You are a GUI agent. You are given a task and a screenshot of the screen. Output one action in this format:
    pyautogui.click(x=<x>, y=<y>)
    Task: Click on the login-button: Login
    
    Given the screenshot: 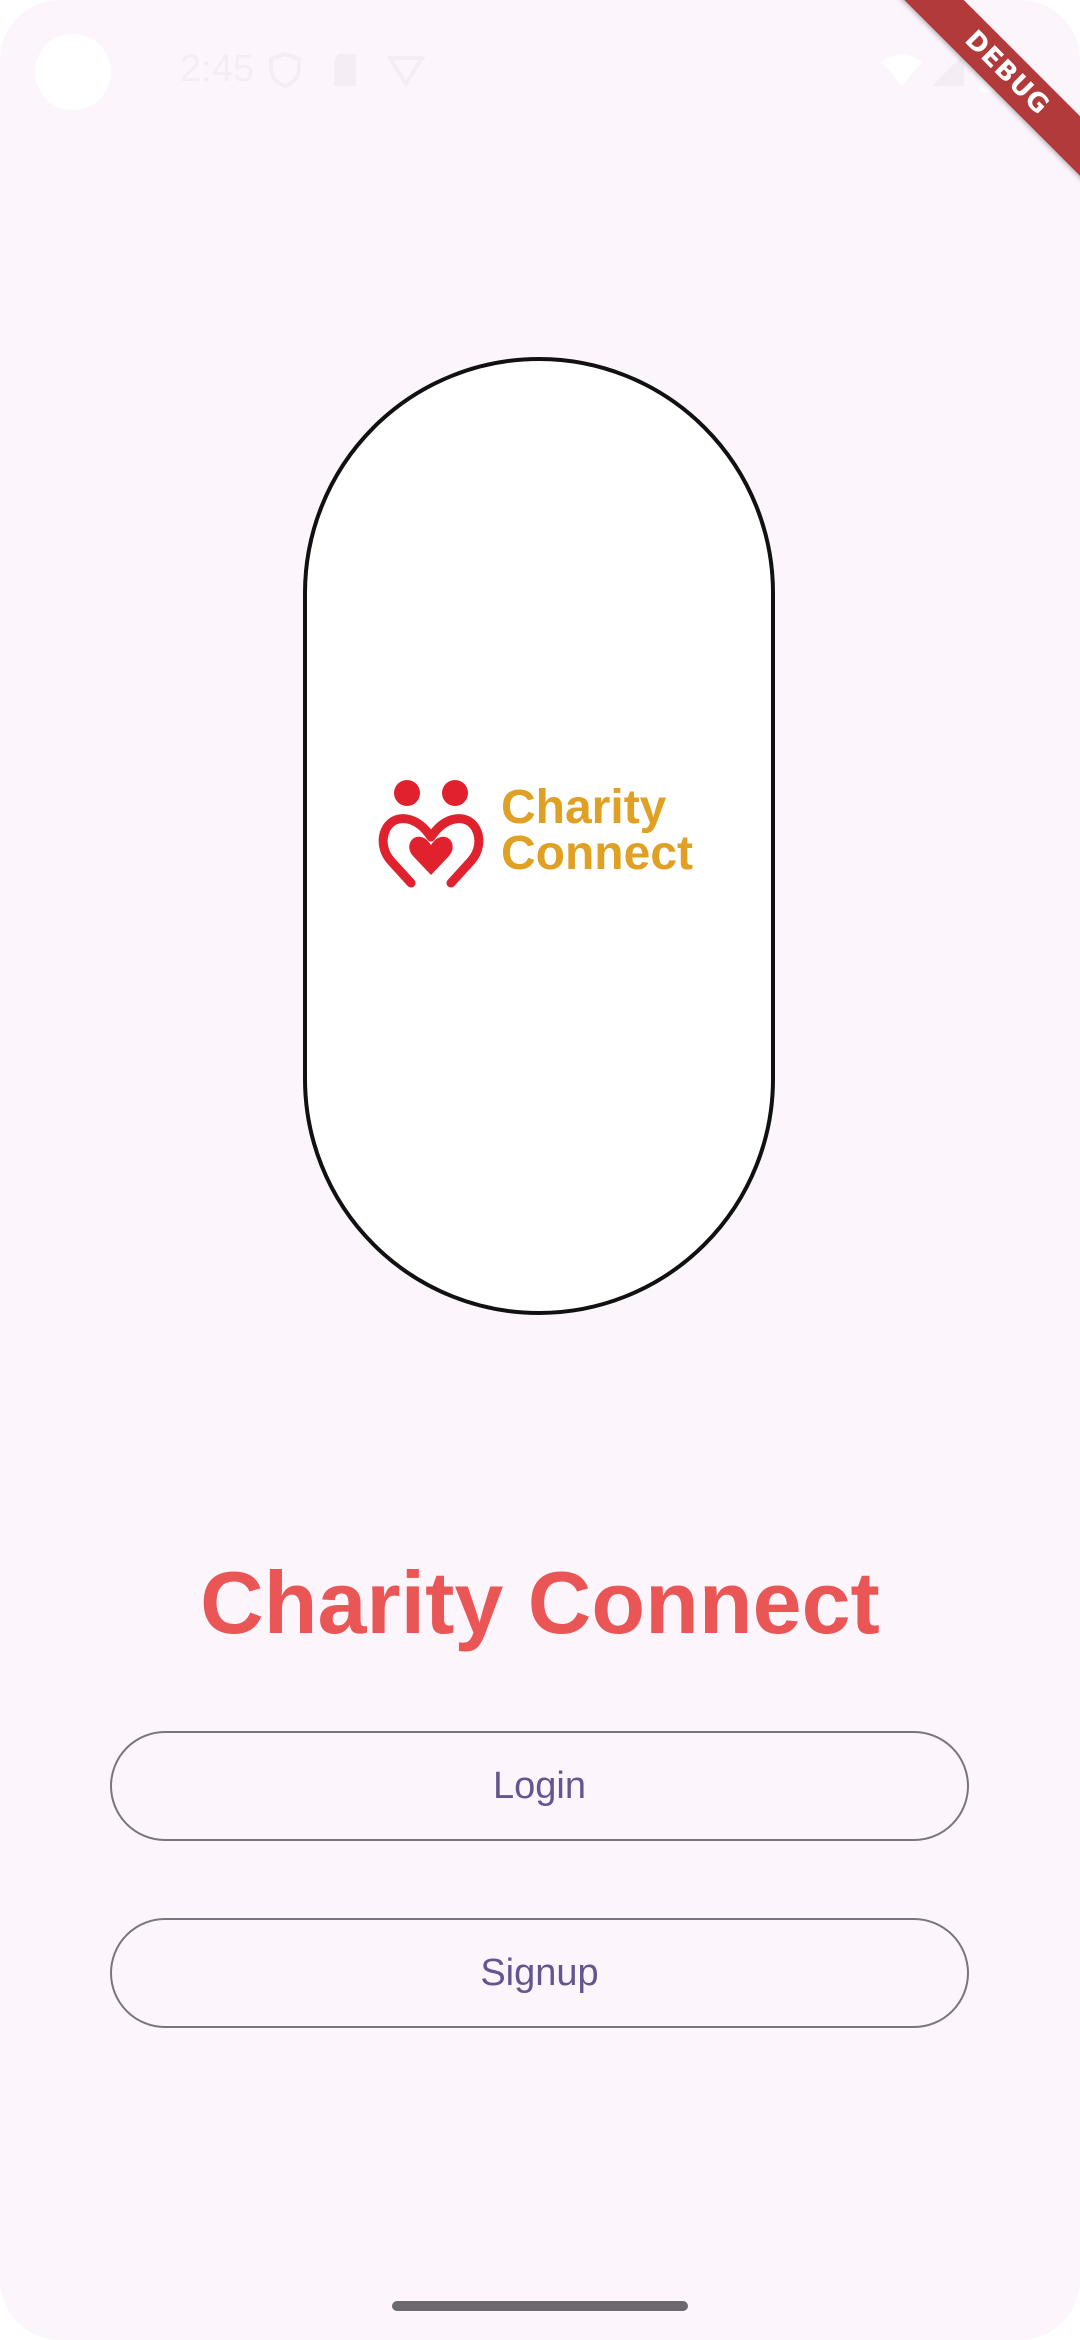 What is the action you would take?
    pyautogui.click(x=539, y=1786)
    